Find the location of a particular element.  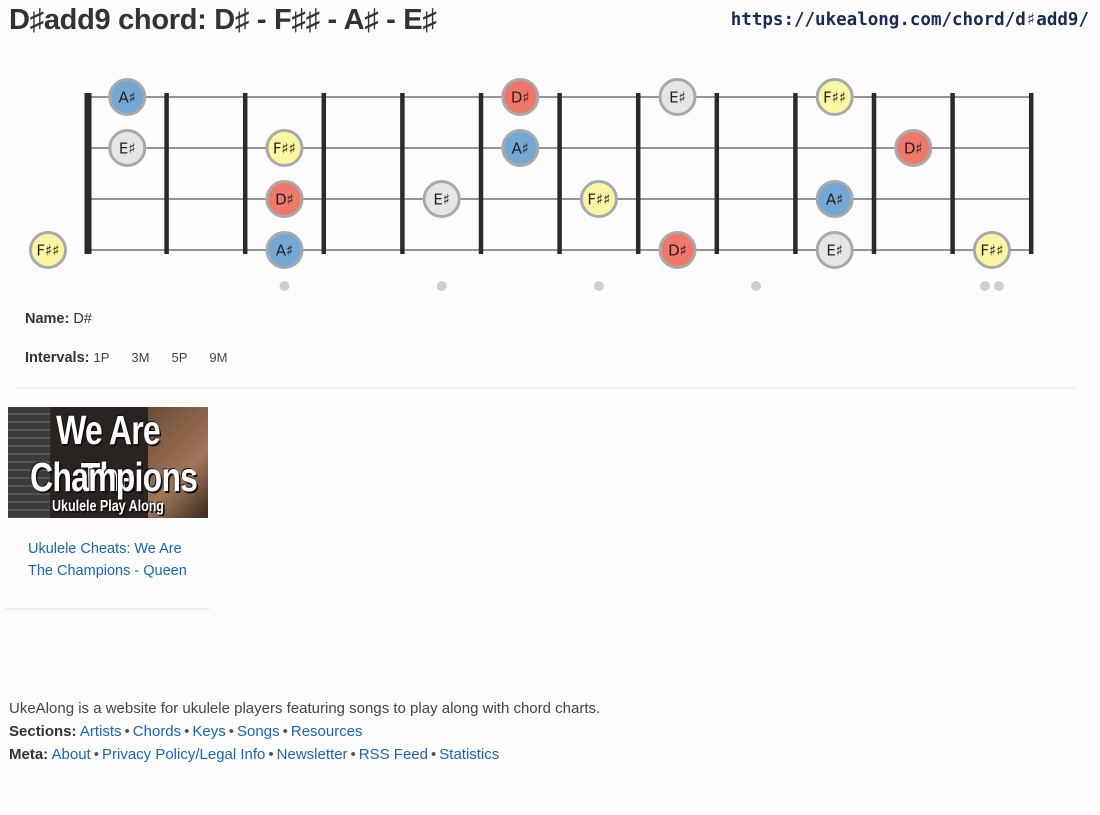

footer-link-about: About is located at coordinates (71, 754).